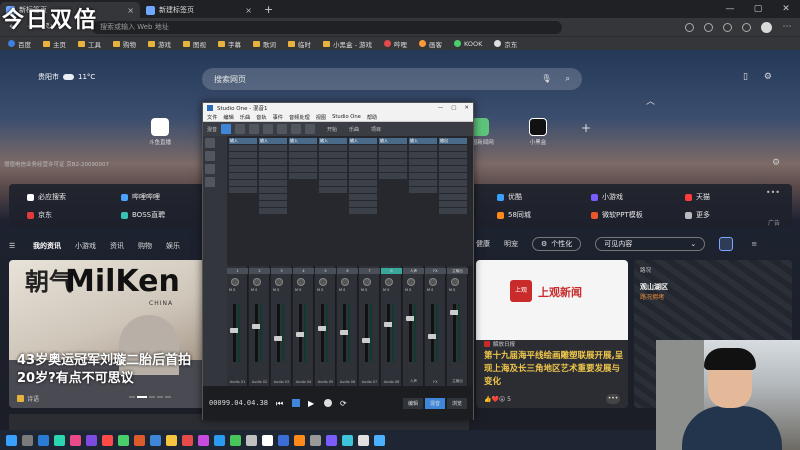 This screenshot has width=800, height=450. What do you see at coordinates (453, 108) in the screenshot?
I see `maximize-button: ▢` at bounding box center [453, 108].